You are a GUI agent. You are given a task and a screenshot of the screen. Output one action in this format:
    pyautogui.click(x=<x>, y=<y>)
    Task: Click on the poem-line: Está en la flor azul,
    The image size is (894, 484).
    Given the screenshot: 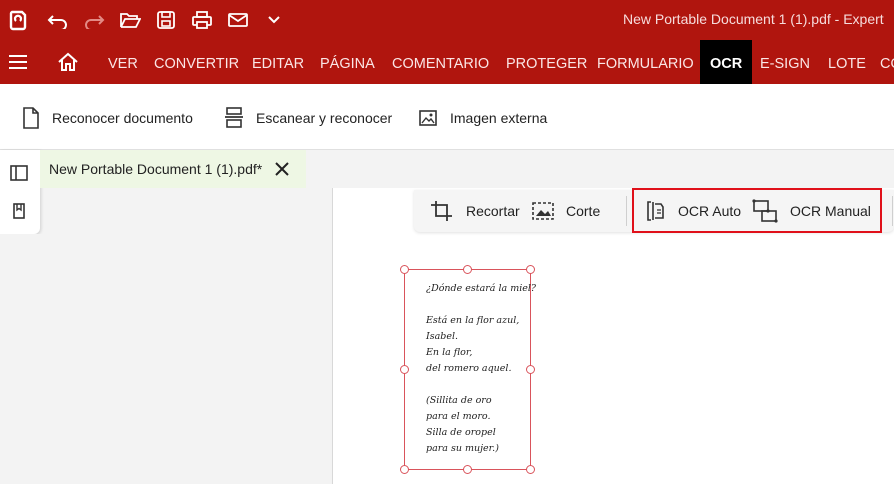 What is the action you would take?
    pyautogui.click(x=473, y=320)
    